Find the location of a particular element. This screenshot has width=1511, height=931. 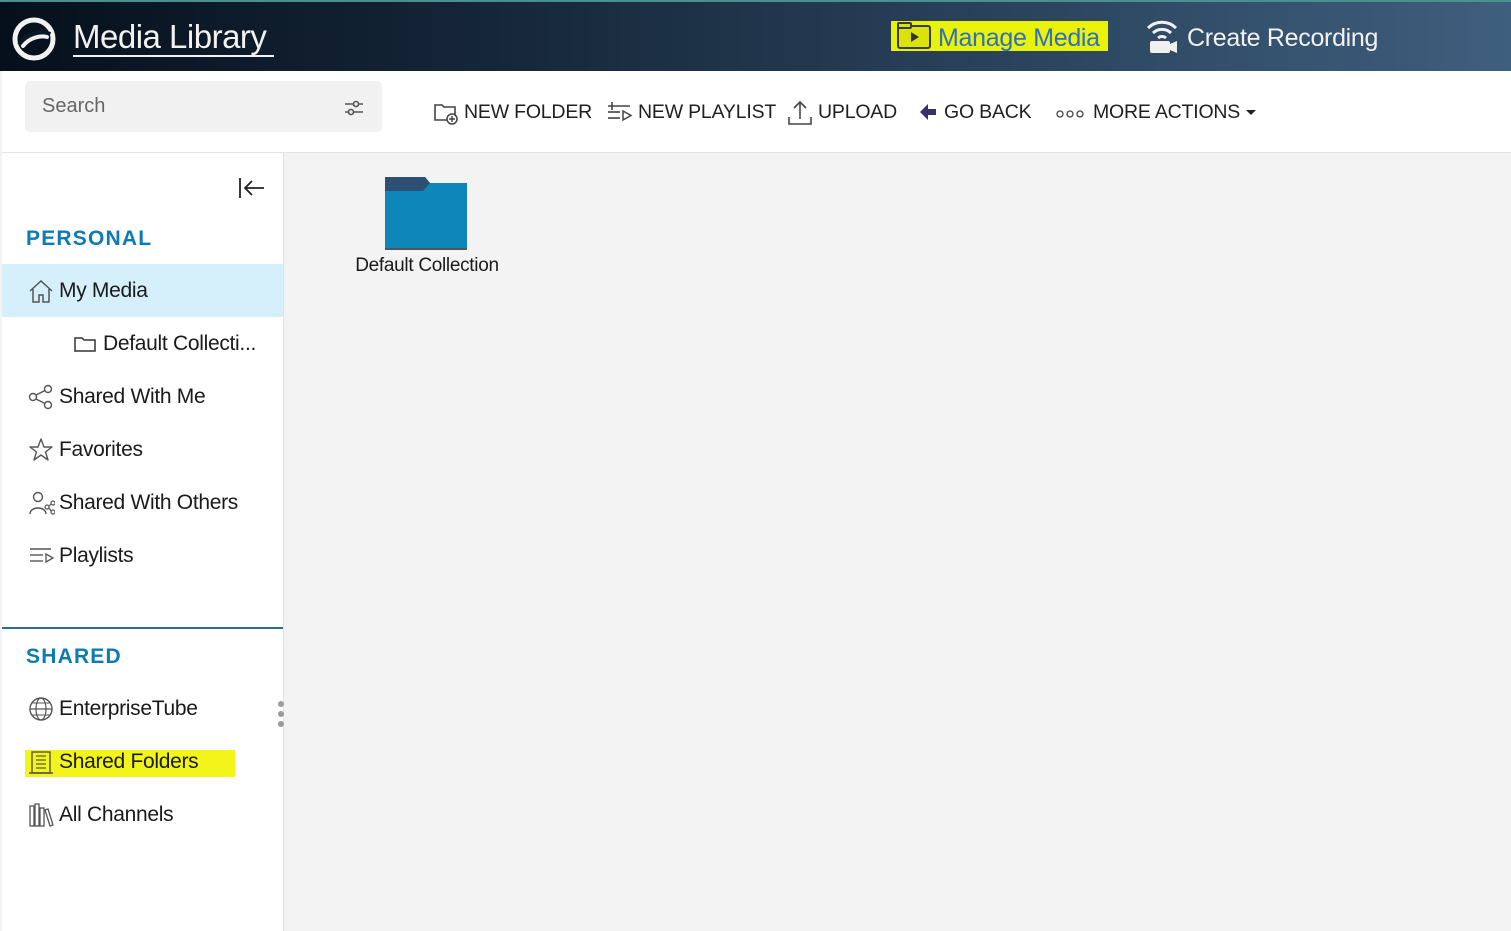

new-folder-button: NEW FOLDER is located at coordinates (512, 112).